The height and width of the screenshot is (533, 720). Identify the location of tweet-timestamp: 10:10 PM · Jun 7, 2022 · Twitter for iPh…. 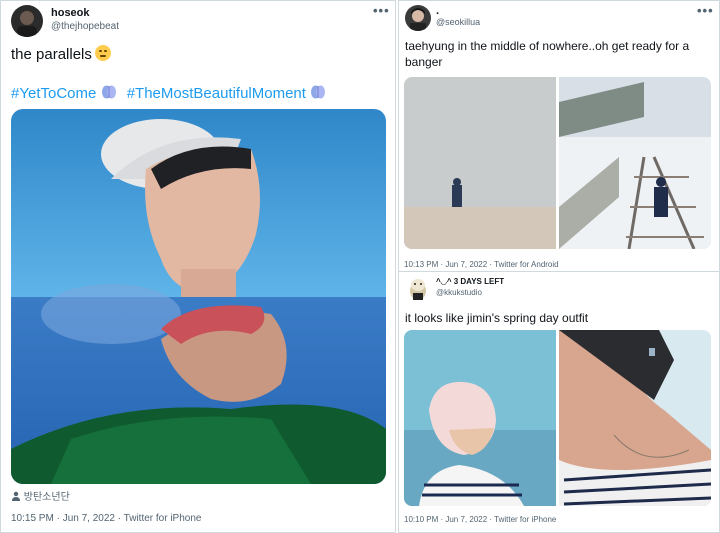
(480, 519).